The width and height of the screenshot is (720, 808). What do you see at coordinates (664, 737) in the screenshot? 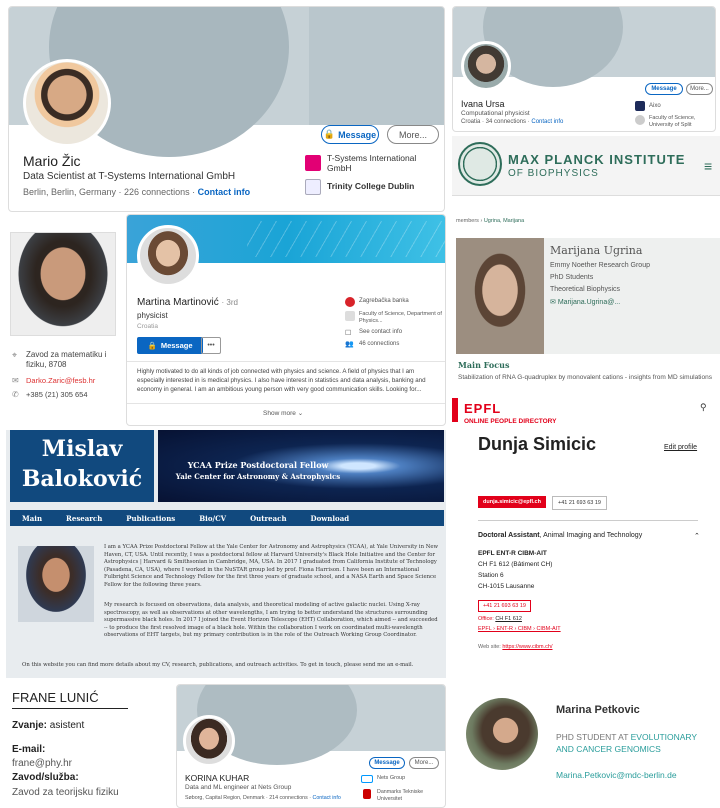
I see `role-field: EVOLUTIONARY` at bounding box center [664, 737].